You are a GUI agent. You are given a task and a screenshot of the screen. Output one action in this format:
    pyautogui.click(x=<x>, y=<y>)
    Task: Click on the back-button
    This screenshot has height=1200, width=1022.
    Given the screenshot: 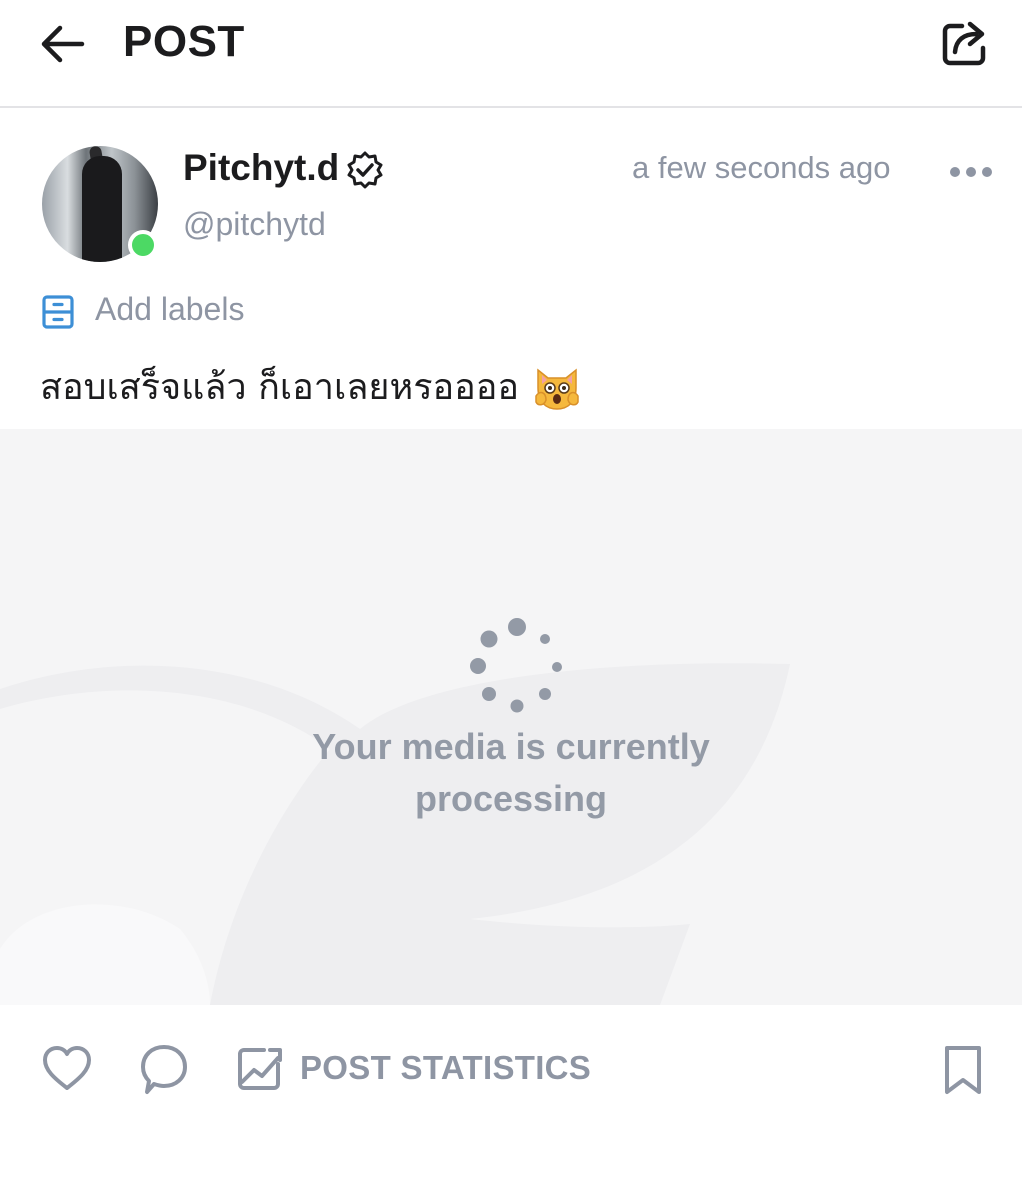 What is the action you would take?
    pyautogui.click(x=64, y=44)
    